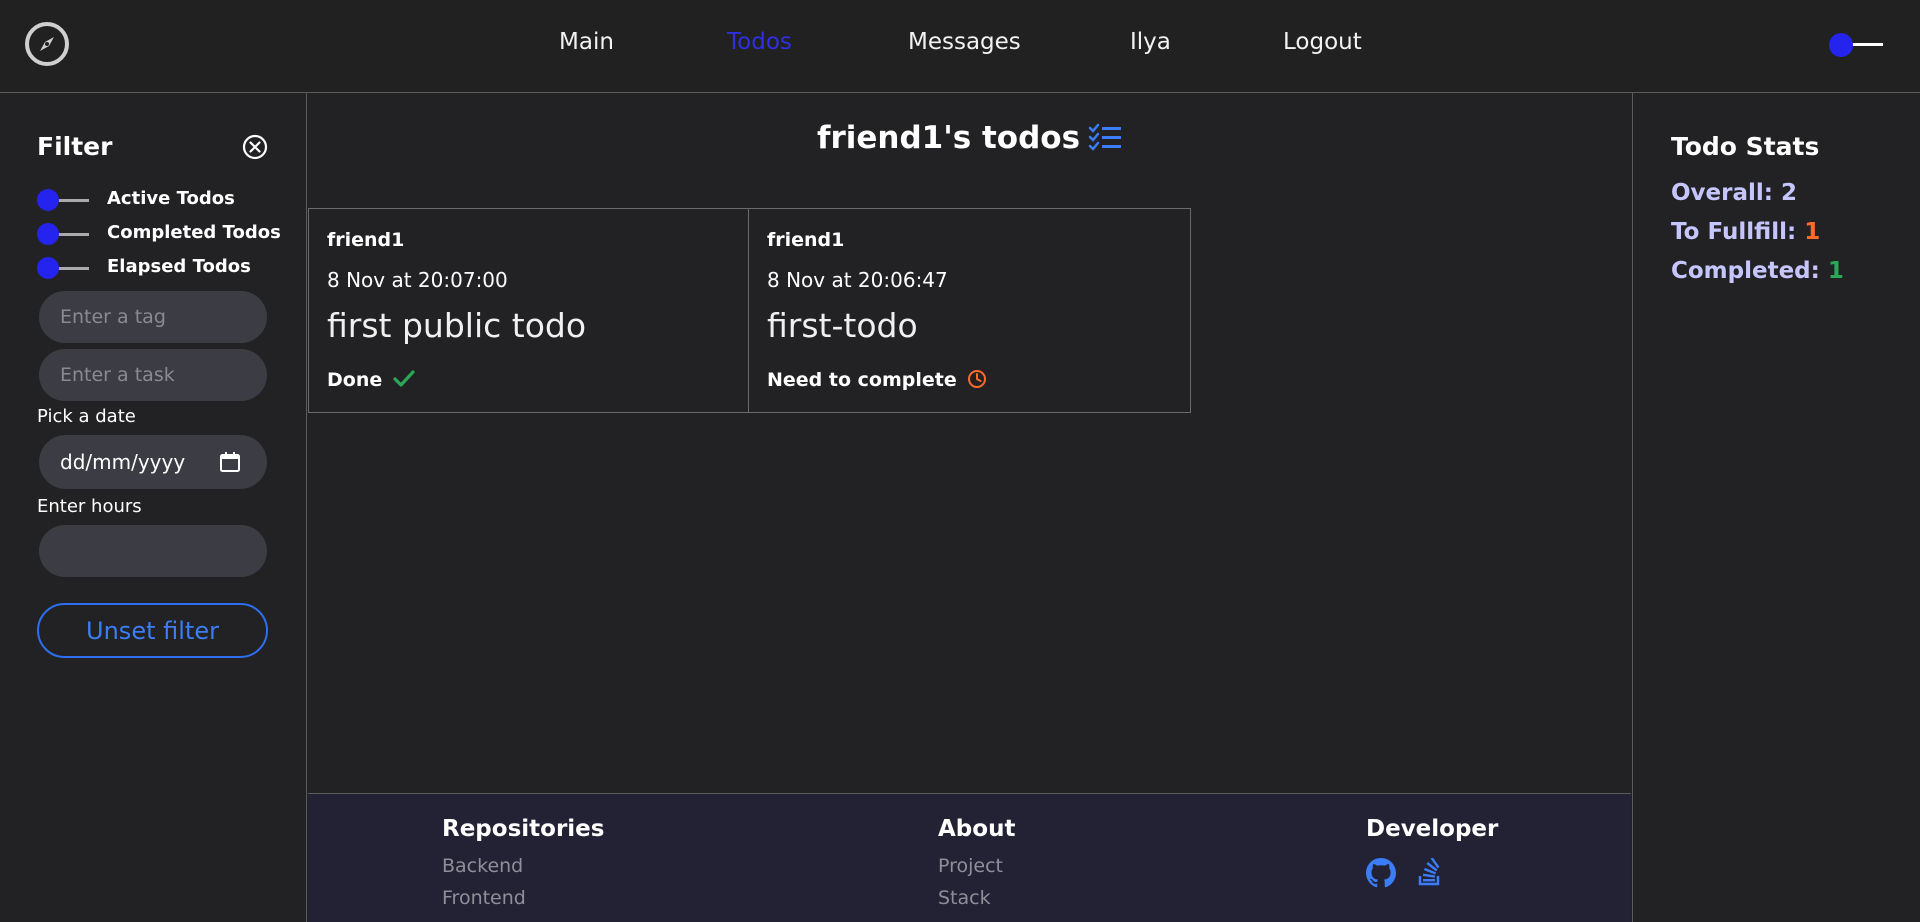  I want to click on filter-title: Filter, so click(75, 146).